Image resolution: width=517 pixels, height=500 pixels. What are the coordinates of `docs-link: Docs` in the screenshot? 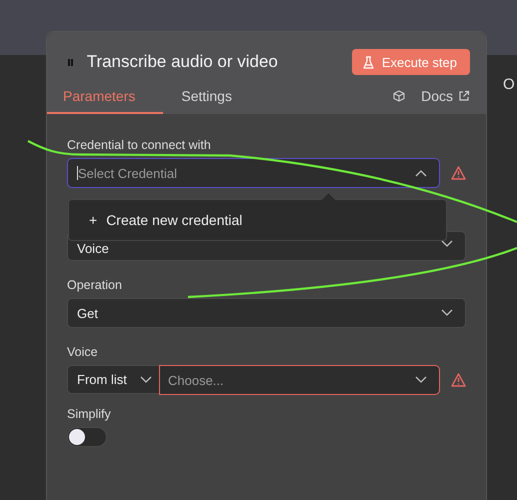 It's located at (445, 96).